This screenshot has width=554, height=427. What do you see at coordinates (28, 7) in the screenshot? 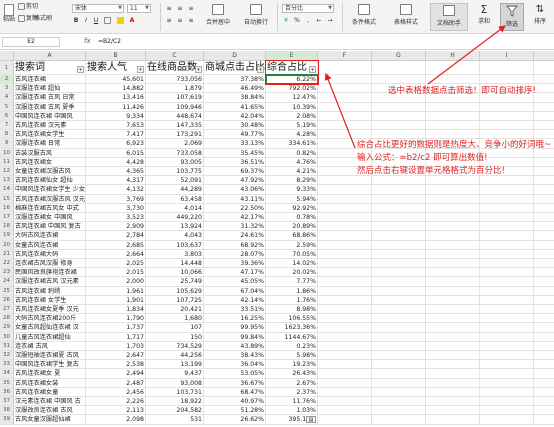
I see `cut-button: 剪切` at bounding box center [28, 7].